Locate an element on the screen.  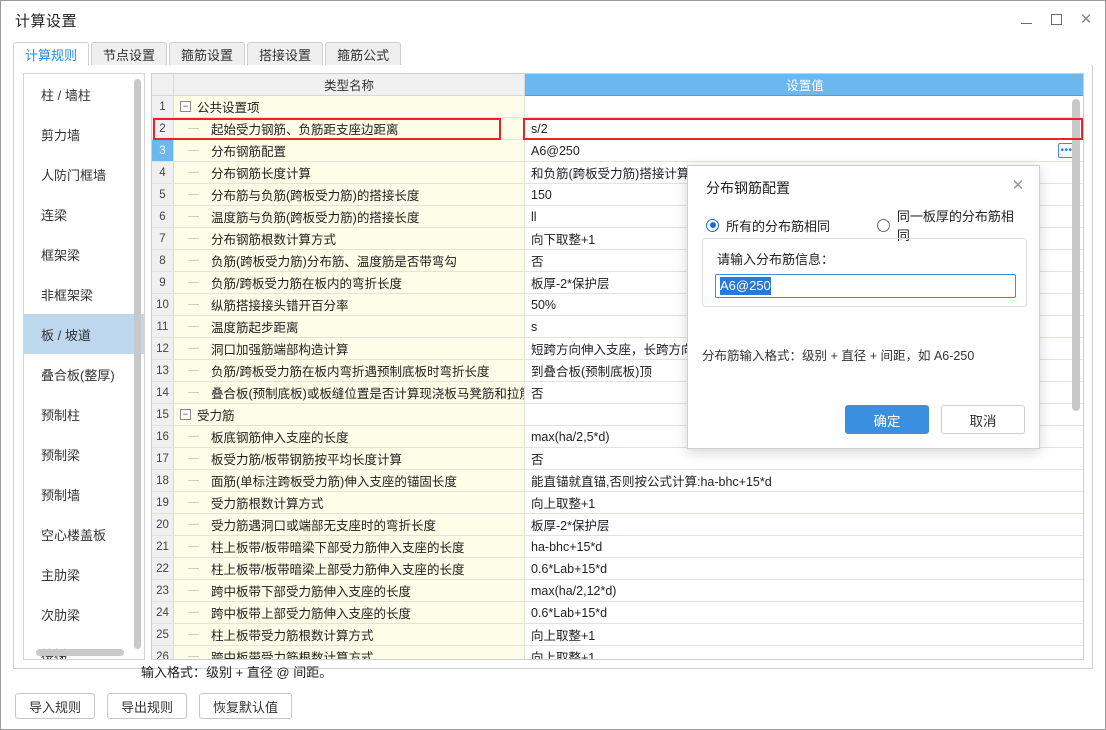
sidebar-item-5: 非框架梁 is located at coordinates (84, 294).